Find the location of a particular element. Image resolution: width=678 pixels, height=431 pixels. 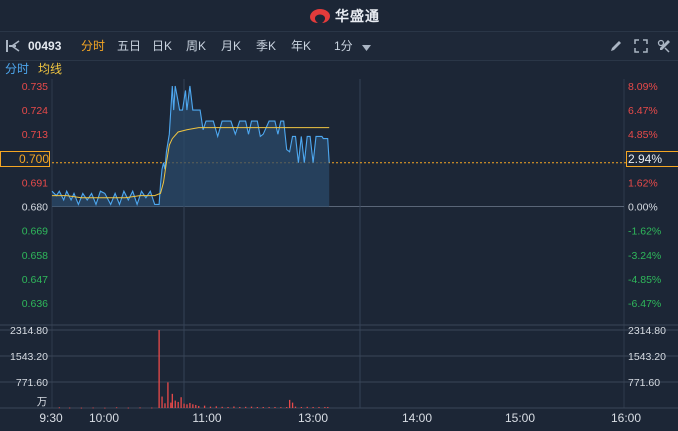

time-tick-label: 9:30 is located at coordinates (51, 418).